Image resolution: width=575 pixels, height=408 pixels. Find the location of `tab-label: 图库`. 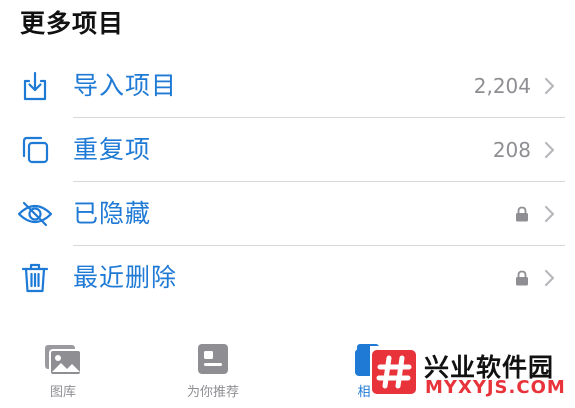

tab-label: 图库 is located at coordinates (62, 392).